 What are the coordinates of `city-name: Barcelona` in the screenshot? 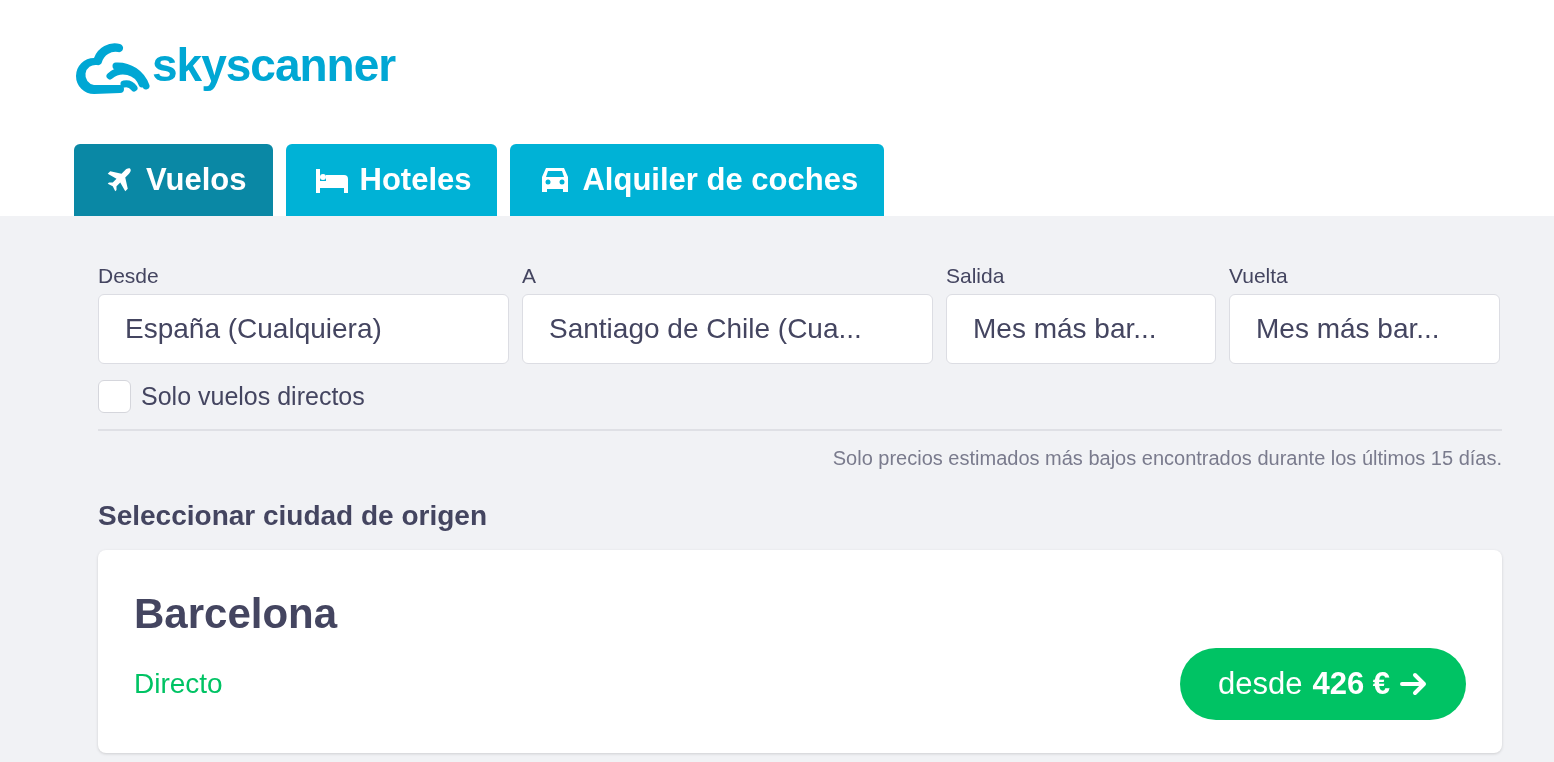 It's located at (236, 614).